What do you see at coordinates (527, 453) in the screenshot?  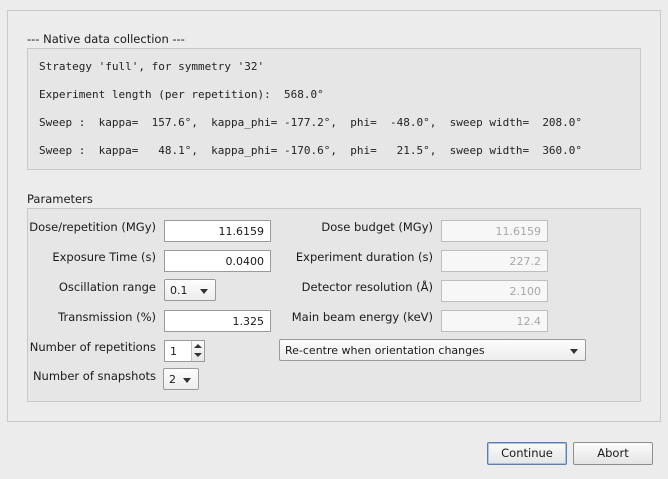 I see `continue-button: Continue` at bounding box center [527, 453].